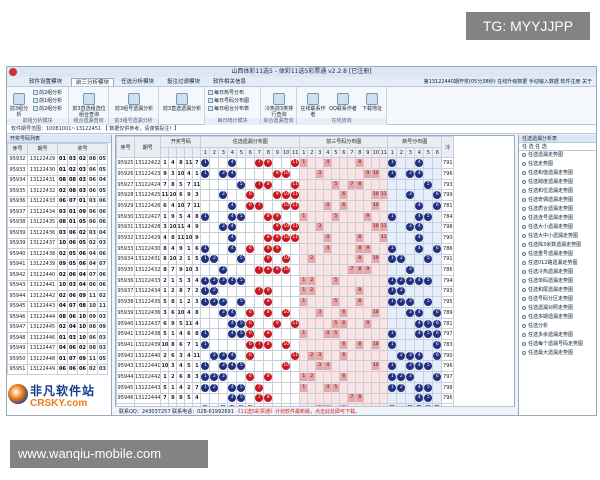 This screenshot has height=480, width=600. I want to click on analysis-option: 任选质合遗漏走势图, so click(557, 209).